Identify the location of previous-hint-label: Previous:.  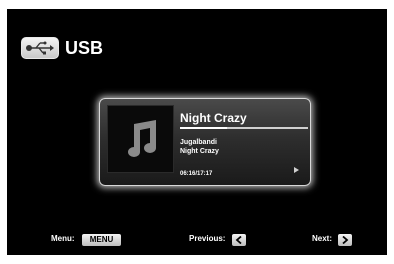
(207, 238).